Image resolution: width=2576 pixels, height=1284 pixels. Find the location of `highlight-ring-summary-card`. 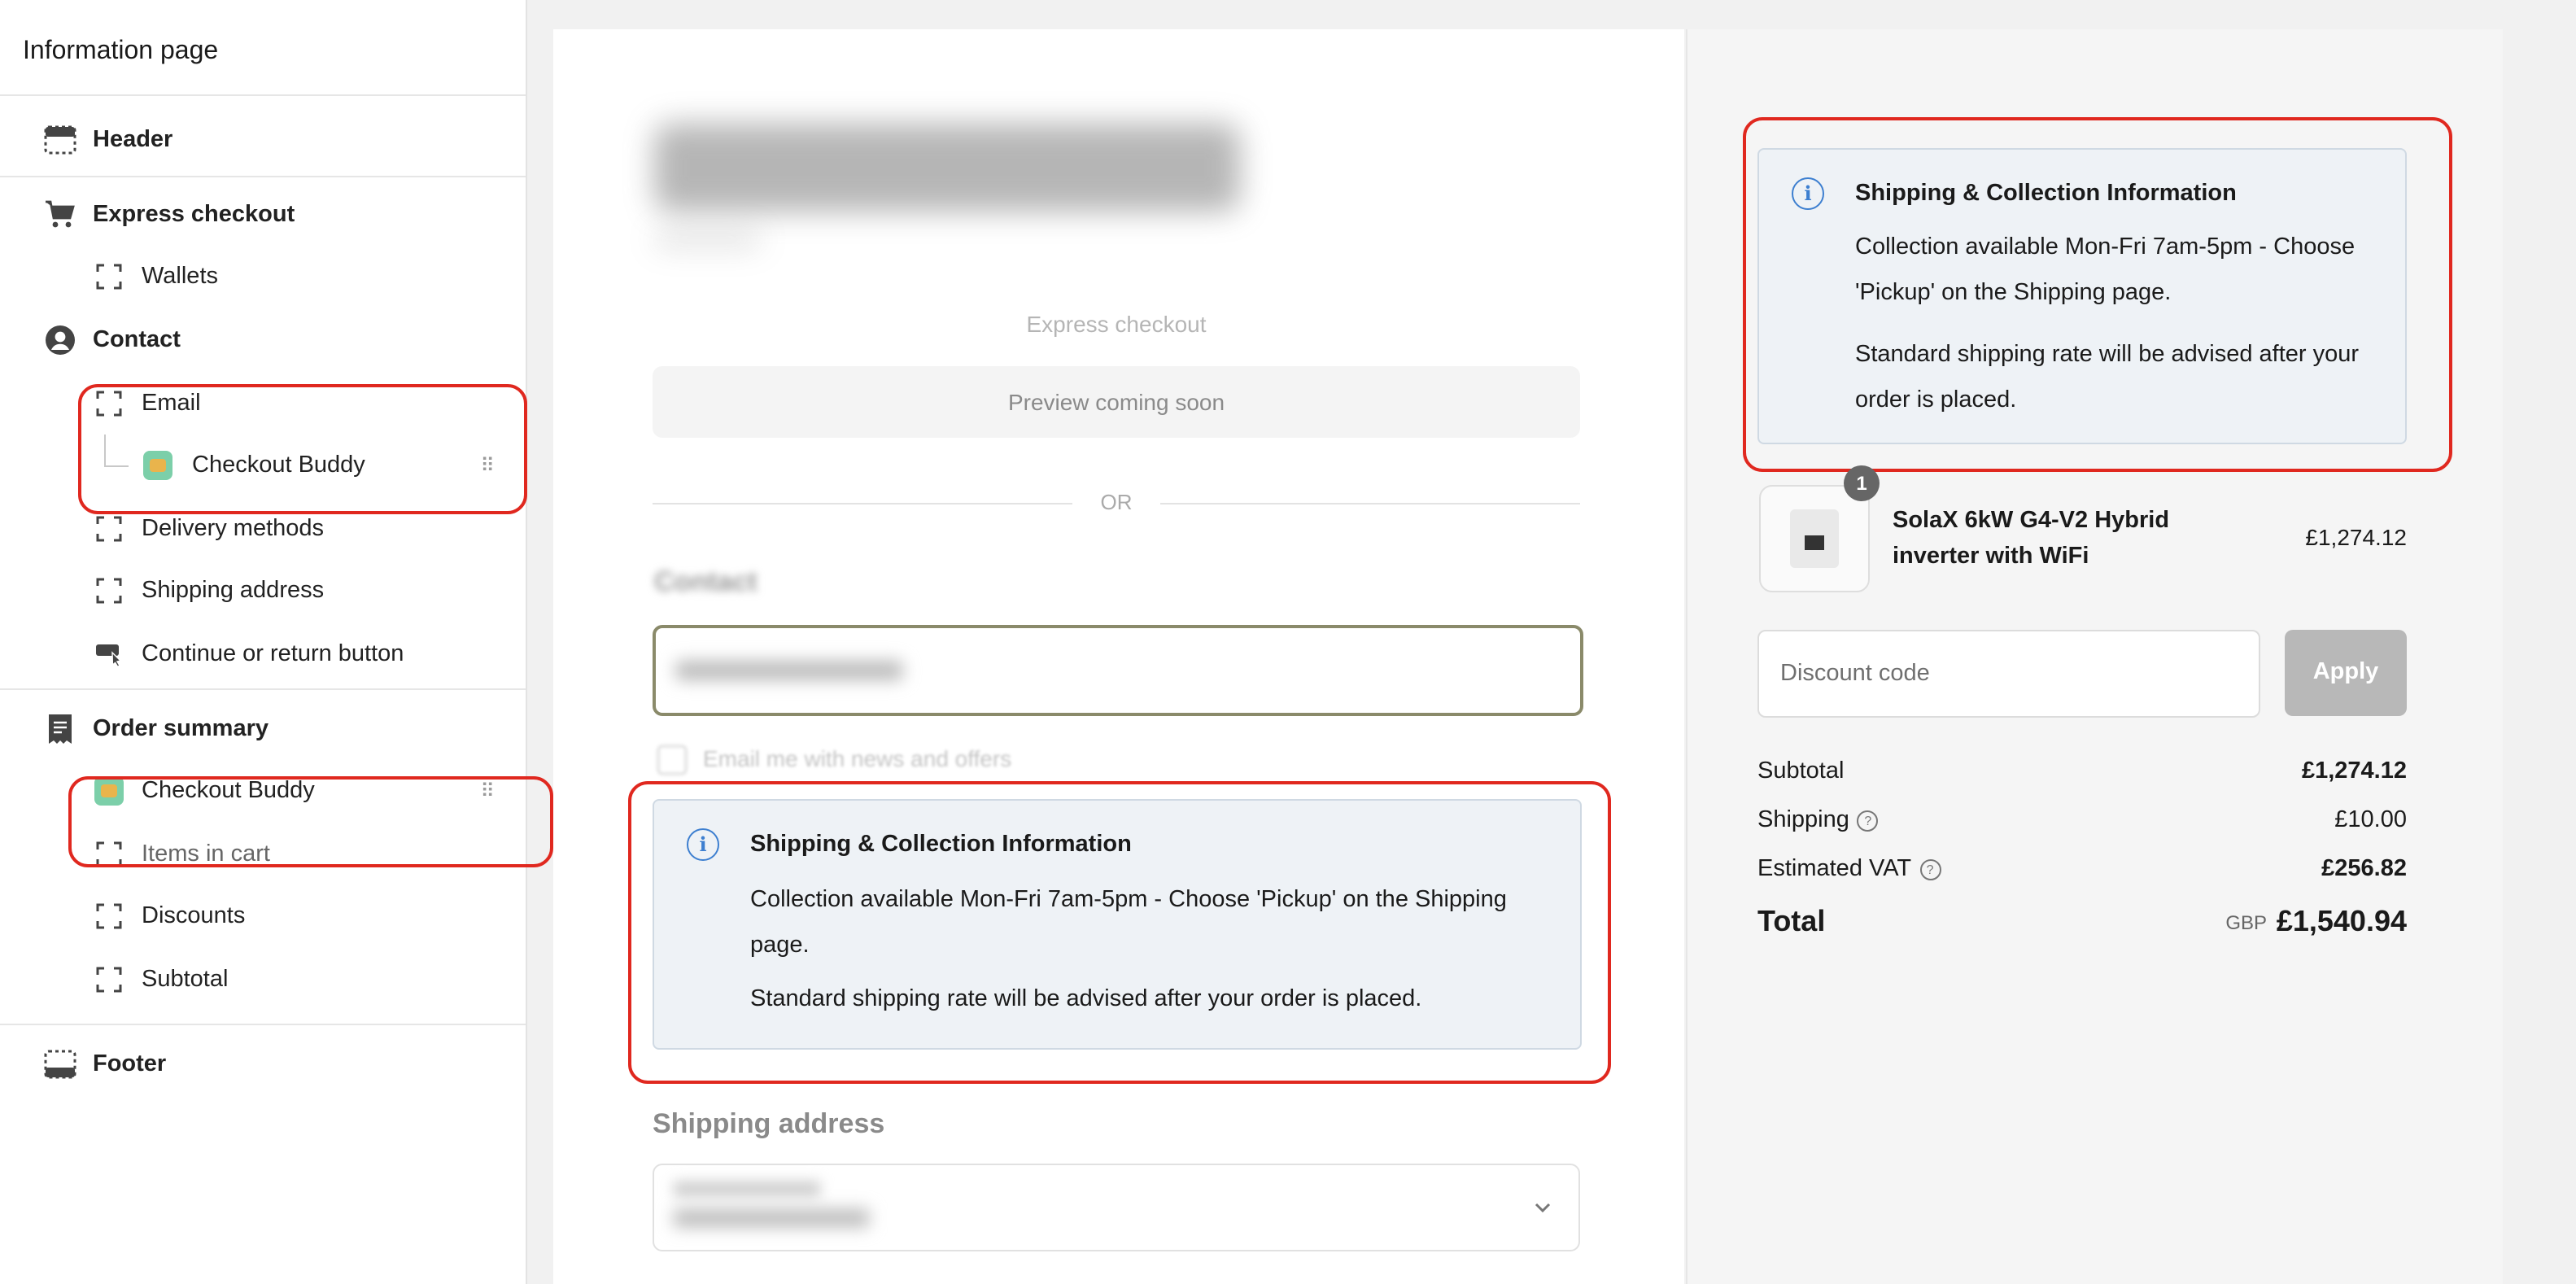

highlight-ring-summary-card is located at coordinates (2097, 294).